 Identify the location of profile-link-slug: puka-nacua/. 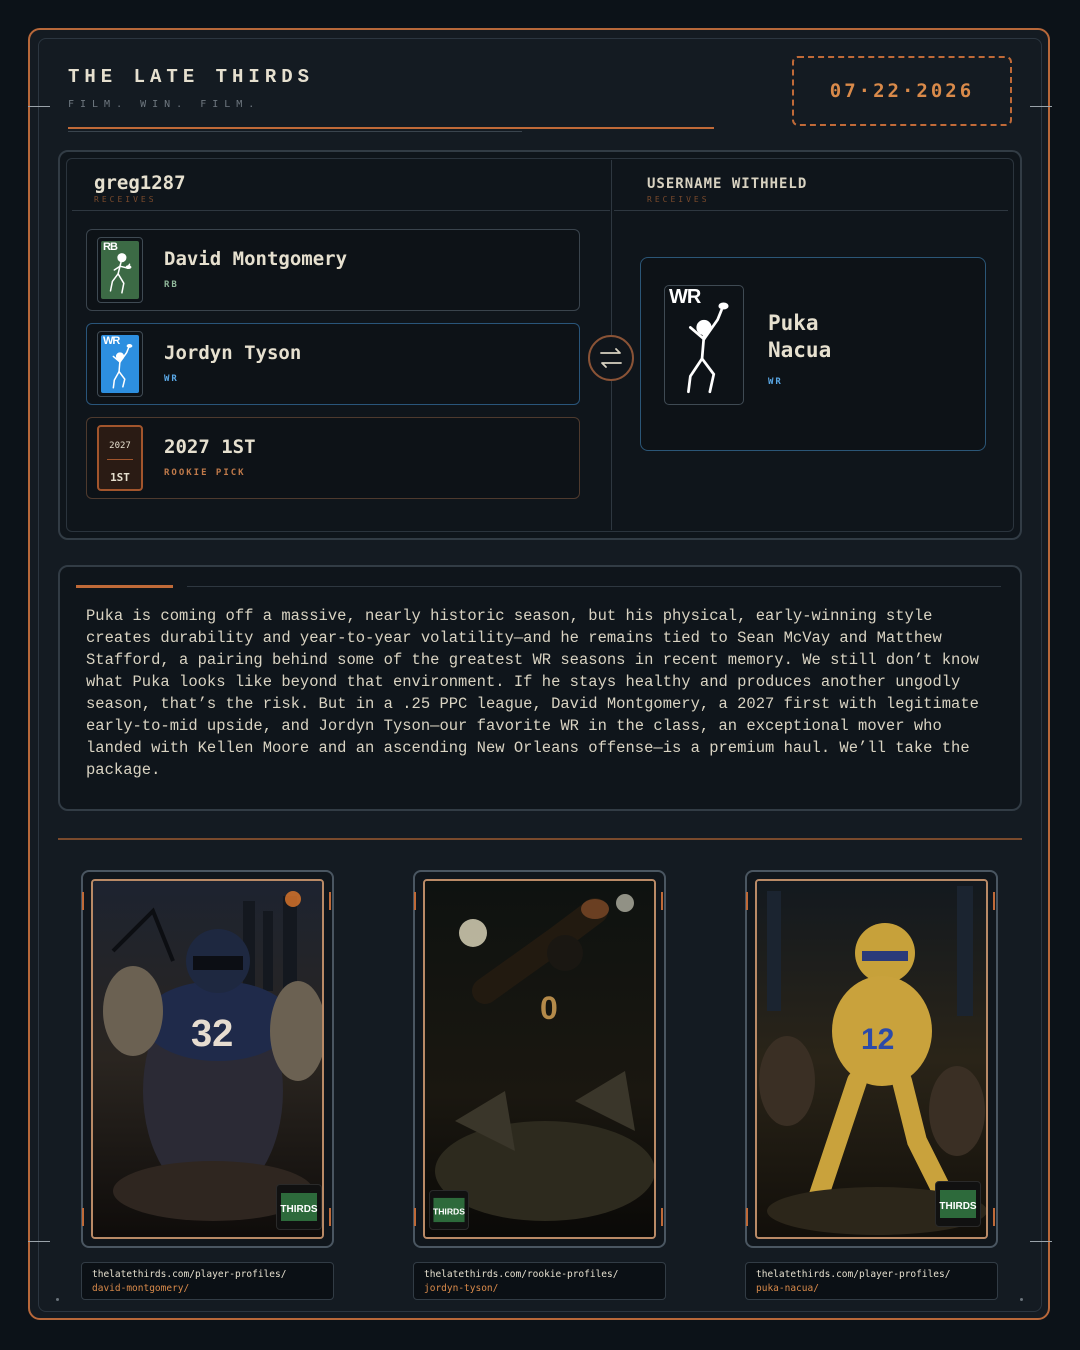
(787, 1288).